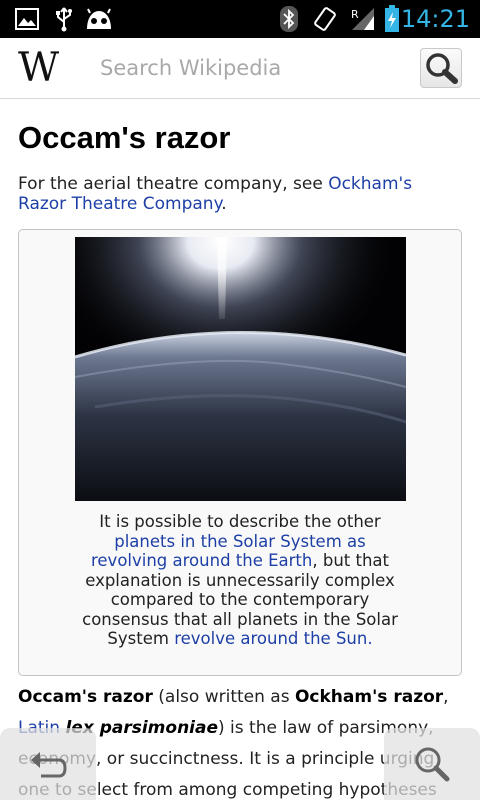  I want to click on svg-text: R, so click(355, 14).